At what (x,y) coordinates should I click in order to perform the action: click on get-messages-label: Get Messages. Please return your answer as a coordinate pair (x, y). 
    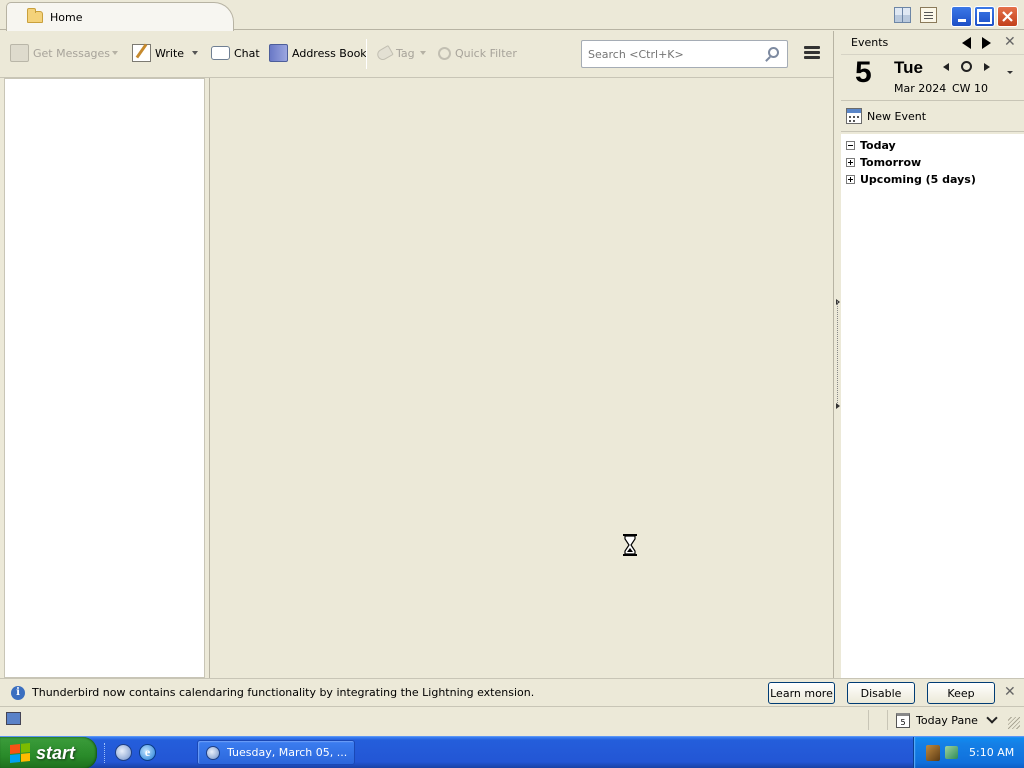
    Looking at the image, I should click on (72, 53).